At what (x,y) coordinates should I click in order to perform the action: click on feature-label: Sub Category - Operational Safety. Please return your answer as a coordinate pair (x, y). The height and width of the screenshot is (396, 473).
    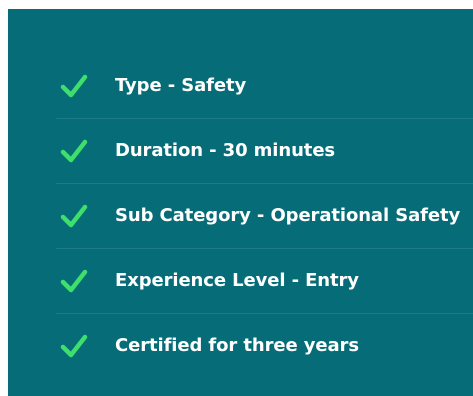
    Looking at the image, I should click on (288, 215).